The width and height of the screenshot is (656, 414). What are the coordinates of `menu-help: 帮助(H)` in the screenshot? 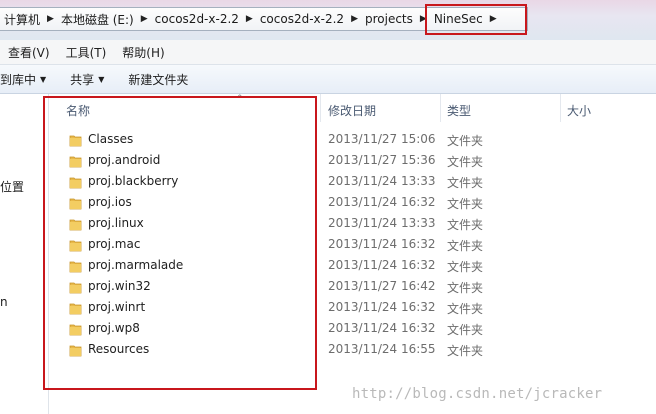 It's located at (143, 52).